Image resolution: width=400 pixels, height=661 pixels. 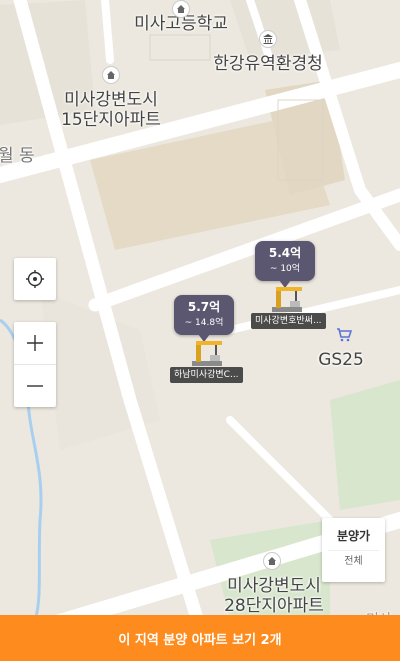 I want to click on school-icon, so click(x=181, y=9).